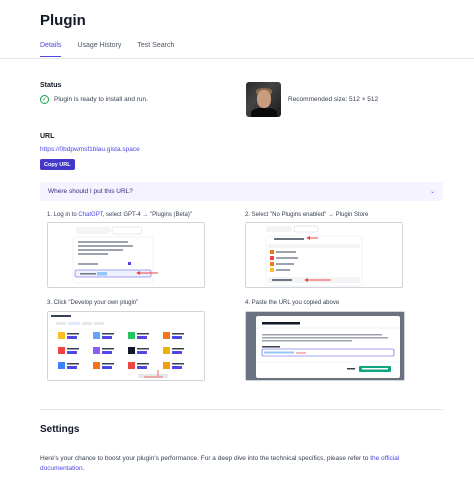 This screenshot has height=479, width=474. Describe the element at coordinates (325, 346) in the screenshot. I see `step-4-screenshot` at that location.